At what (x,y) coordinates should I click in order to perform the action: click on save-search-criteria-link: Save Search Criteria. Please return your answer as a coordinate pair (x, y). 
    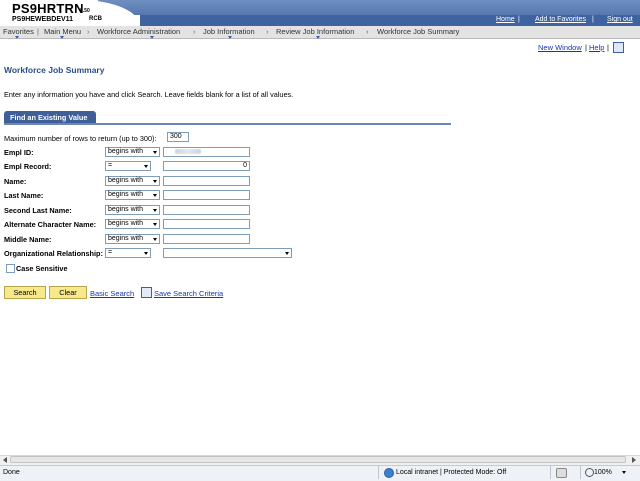
    Looking at the image, I should click on (188, 293).